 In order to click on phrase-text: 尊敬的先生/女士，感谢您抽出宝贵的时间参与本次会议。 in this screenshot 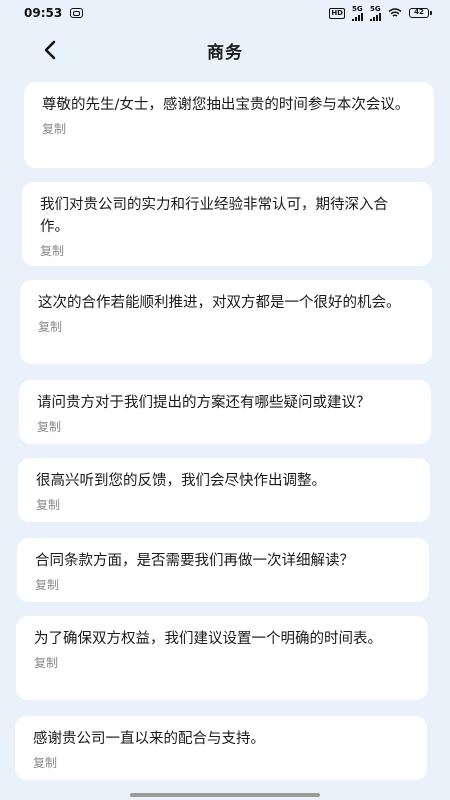, I will do `click(226, 105)`.